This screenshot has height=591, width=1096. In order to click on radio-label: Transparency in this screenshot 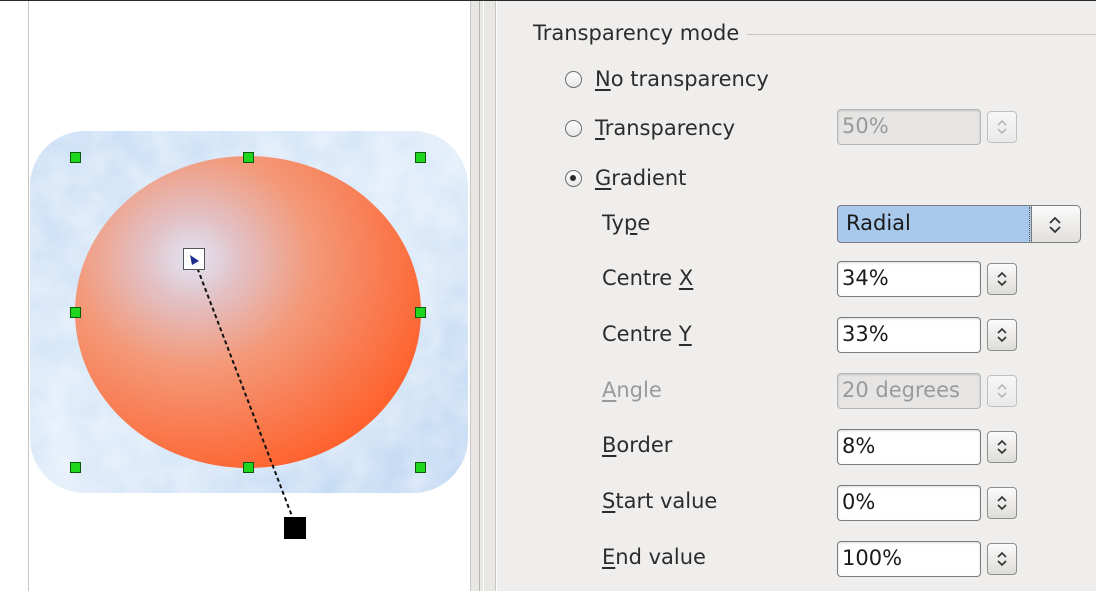, I will do `click(665, 128)`.